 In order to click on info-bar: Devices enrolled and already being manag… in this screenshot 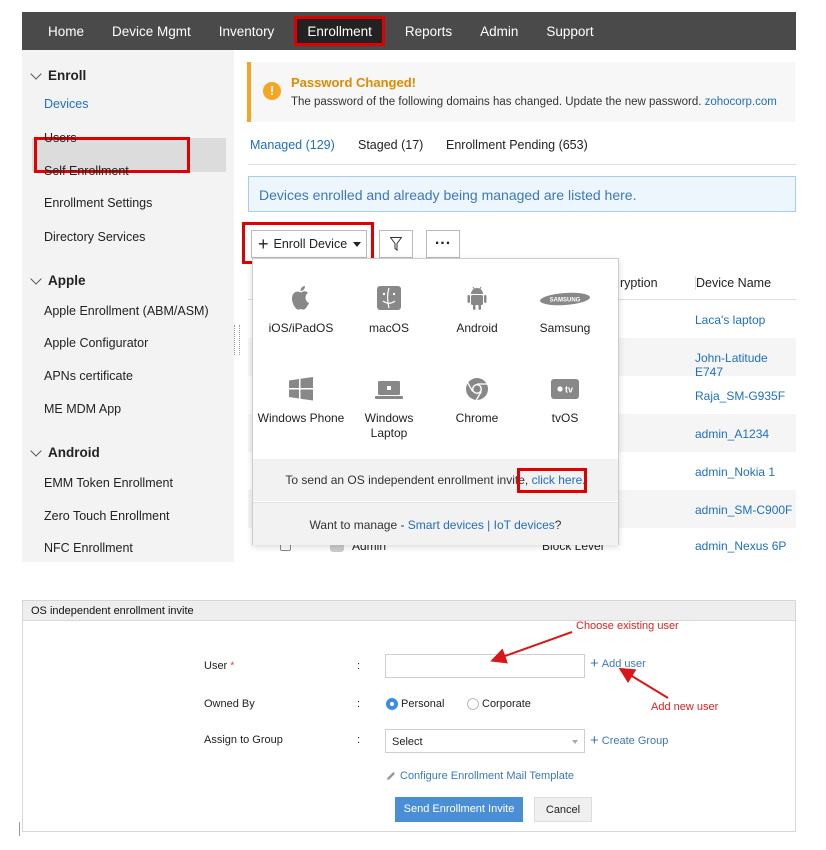, I will do `click(522, 194)`.